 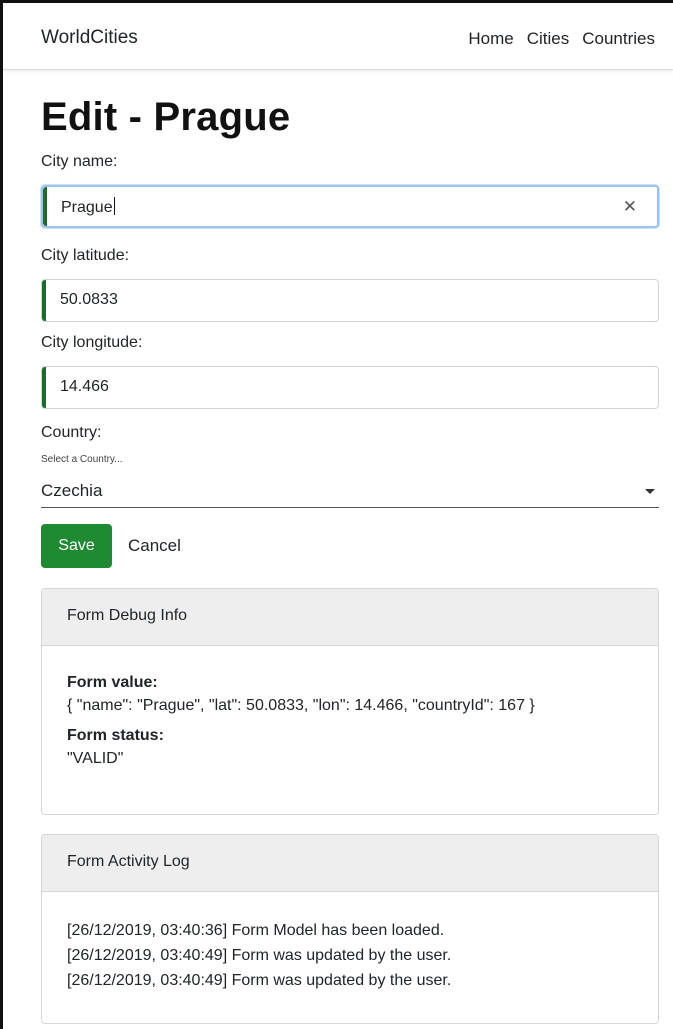 I want to click on cancel-link: Cancel, so click(x=154, y=546).